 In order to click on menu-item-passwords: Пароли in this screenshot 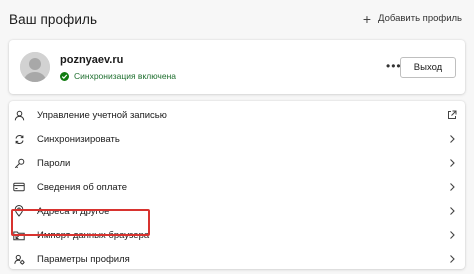, I will do `click(237, 163)`.